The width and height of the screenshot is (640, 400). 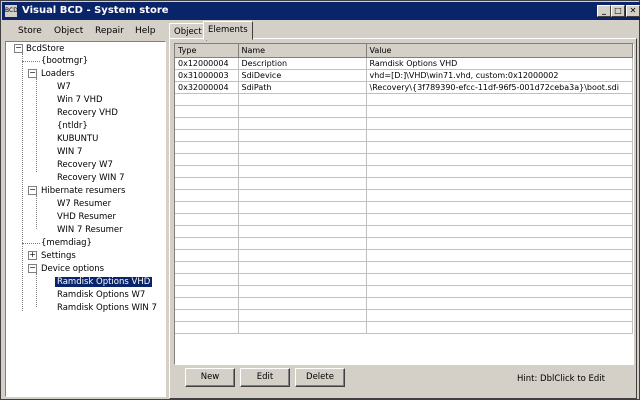 What do you see at coordinates (109, 31) in the screenshot?
I see `menu-repair: Repair` at bounding box center [109, 31].